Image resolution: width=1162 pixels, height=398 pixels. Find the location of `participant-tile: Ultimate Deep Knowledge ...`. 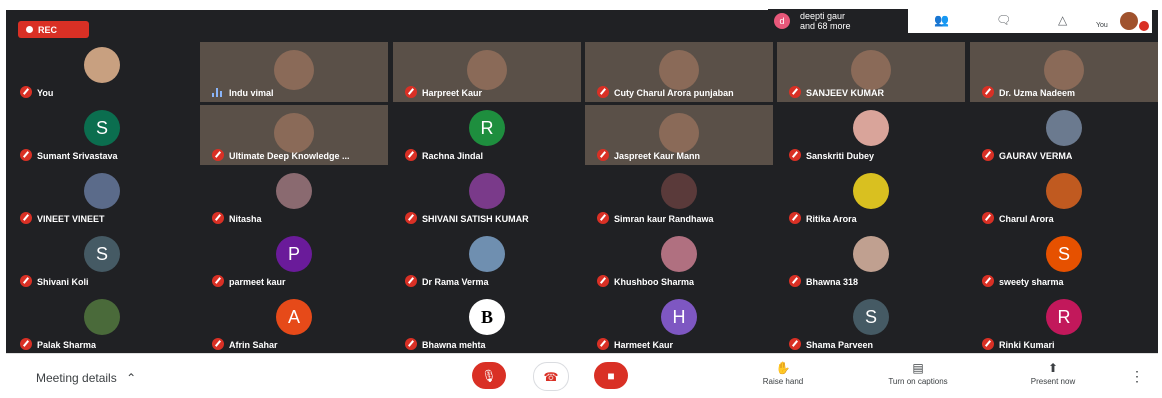

participant-tile: Ultimate Deep Knowledge ... is located at coordinates (294, 135).